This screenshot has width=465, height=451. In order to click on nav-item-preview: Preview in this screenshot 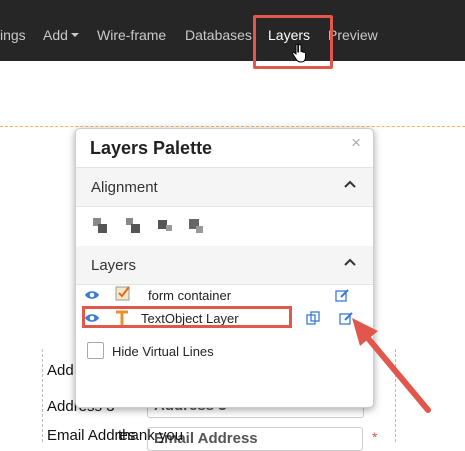, I will do `click(353, 35)`.